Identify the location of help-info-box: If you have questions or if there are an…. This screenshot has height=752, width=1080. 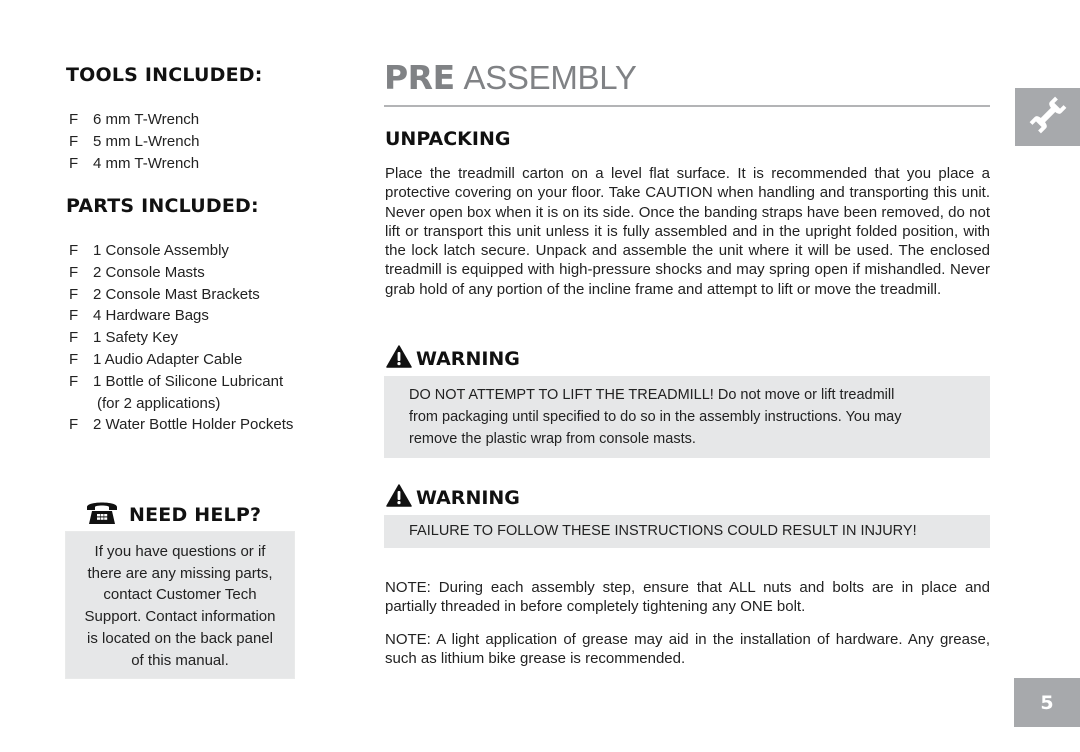
(180, 605).